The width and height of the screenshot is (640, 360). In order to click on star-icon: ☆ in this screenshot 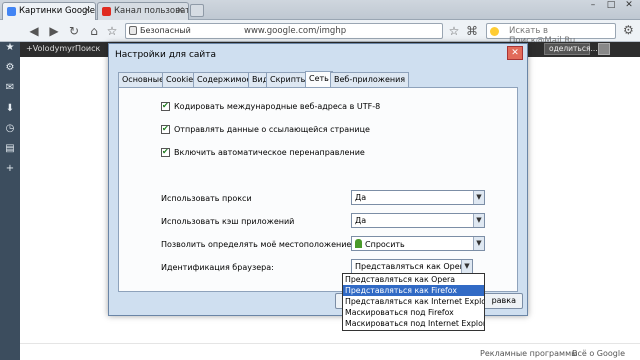, I will do `click(454, 31)`.